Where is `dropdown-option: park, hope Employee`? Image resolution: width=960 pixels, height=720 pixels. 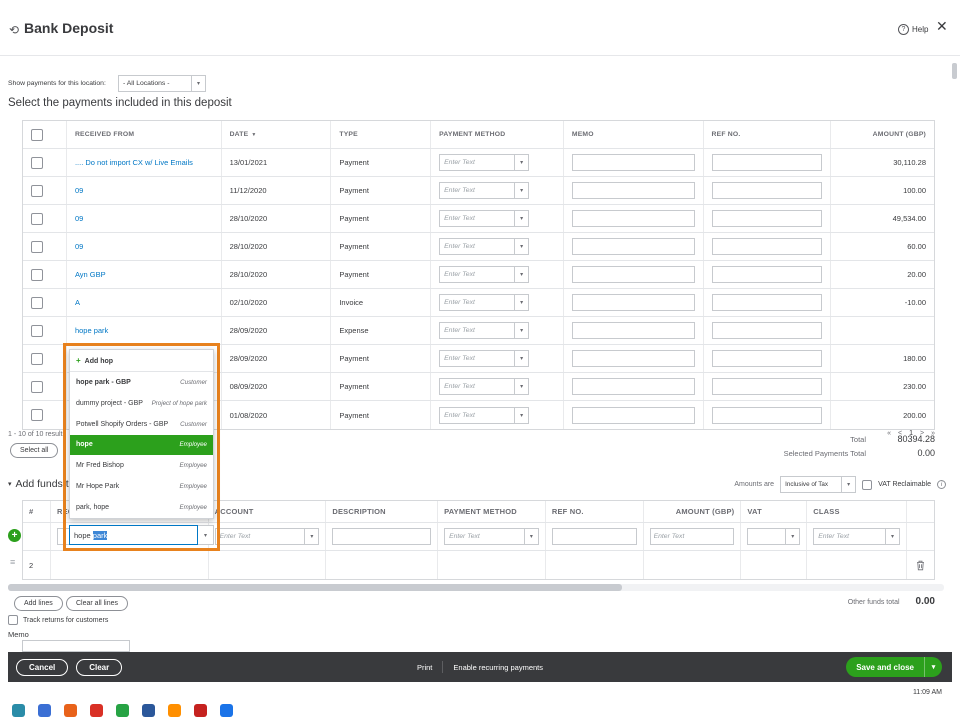 dropdown-option: park, hope Employee is located at coordinates (141, 507).